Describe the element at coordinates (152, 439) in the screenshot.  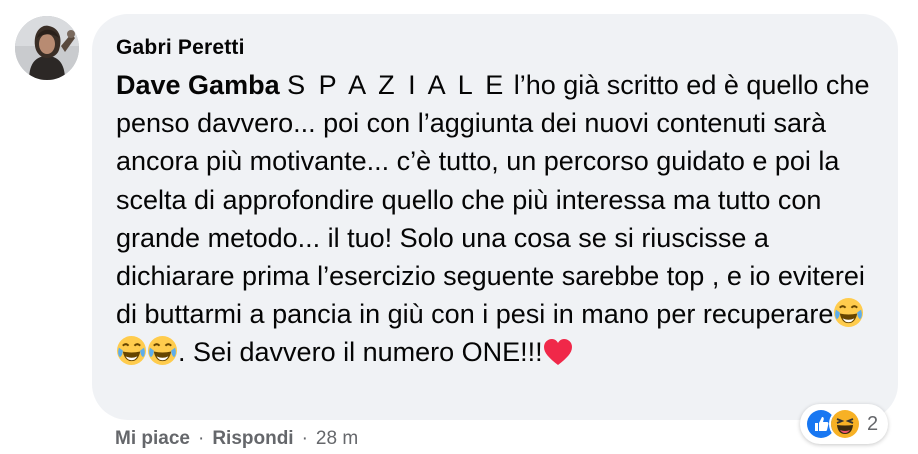
I see `like-button: Mi piace` at that location.